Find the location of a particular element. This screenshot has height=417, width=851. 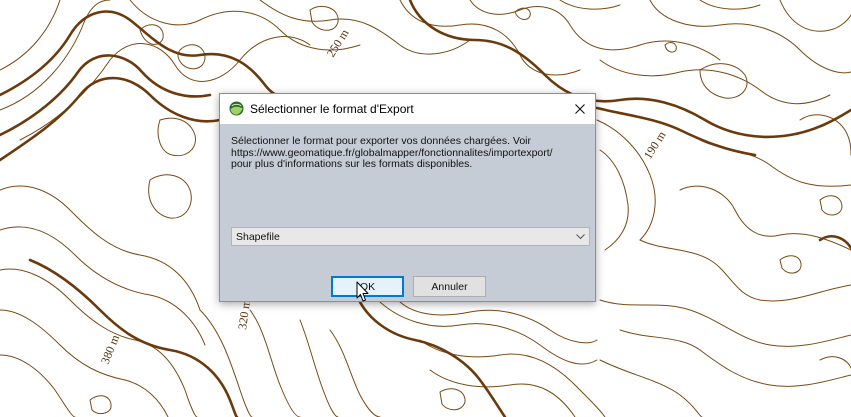

contour-label-320: 320 m is located at coordinates (244, 314).